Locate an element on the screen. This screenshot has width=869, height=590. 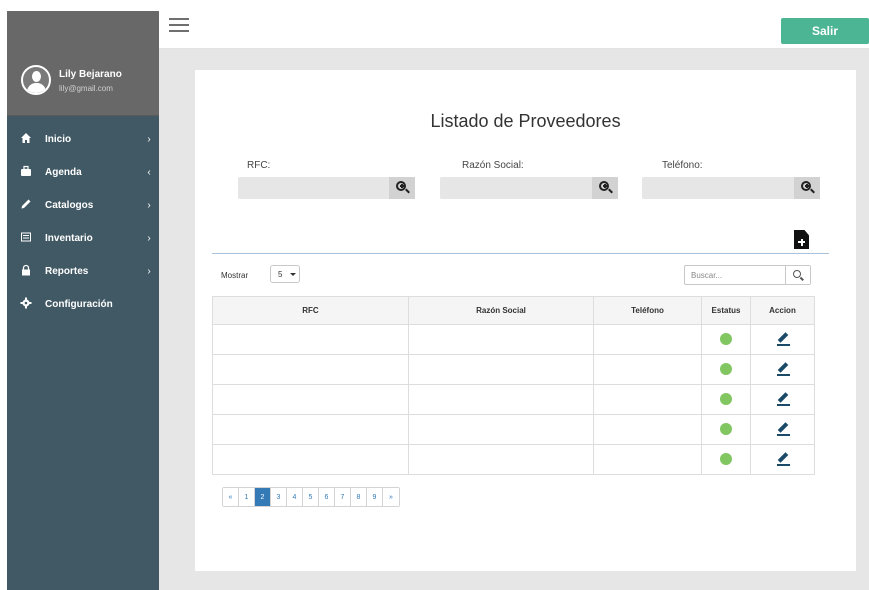
pagination-page-2: 2 is located at coordinates (263, 497).